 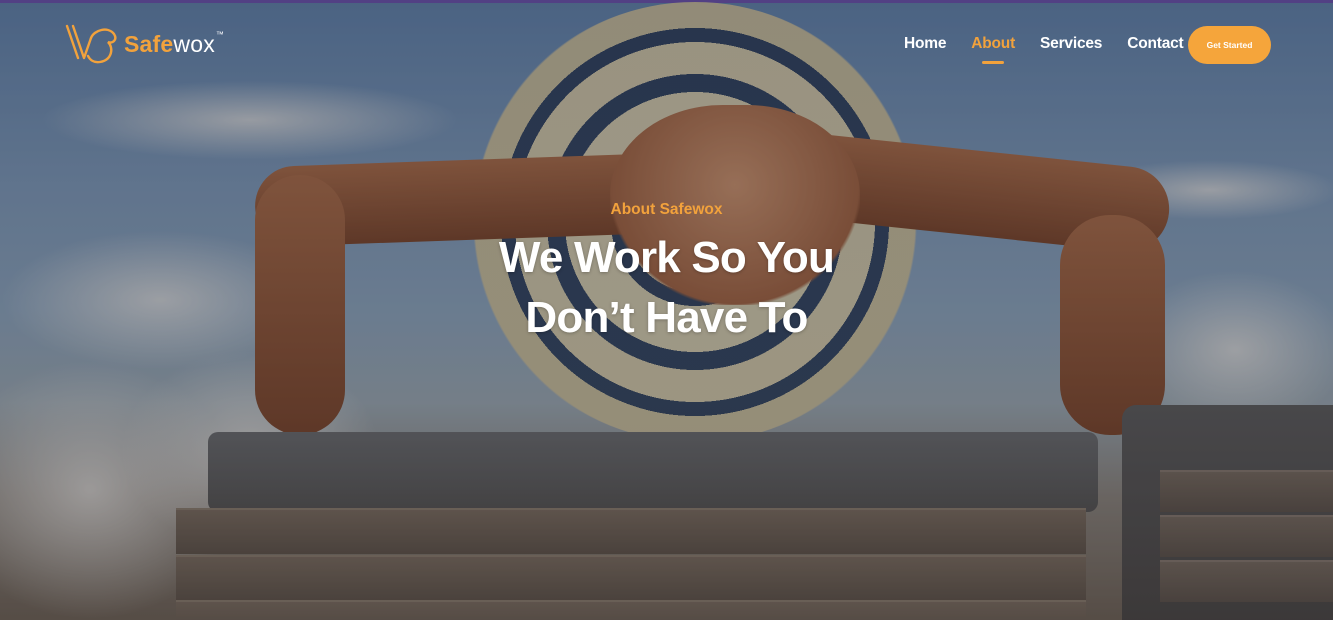 I want to click on trademark-symbol: ™, so click(x=219, y=34).